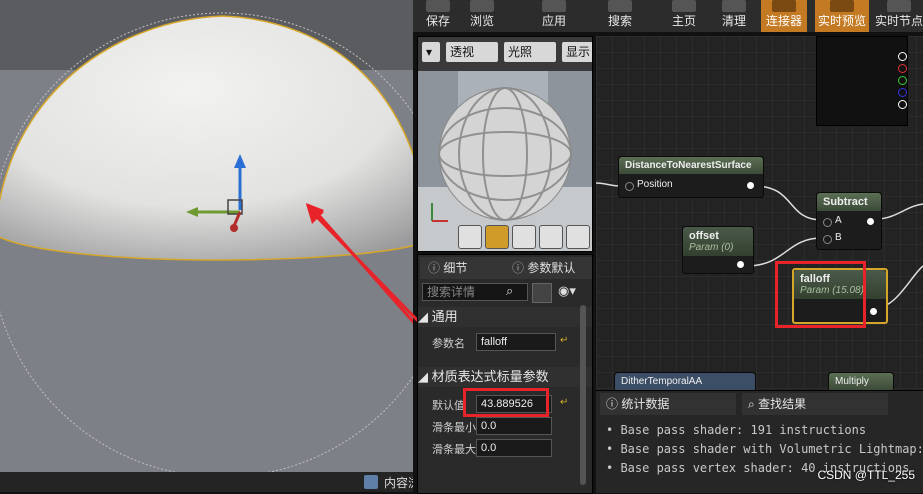  I want to click on input-pin-b, so click(827, 239).